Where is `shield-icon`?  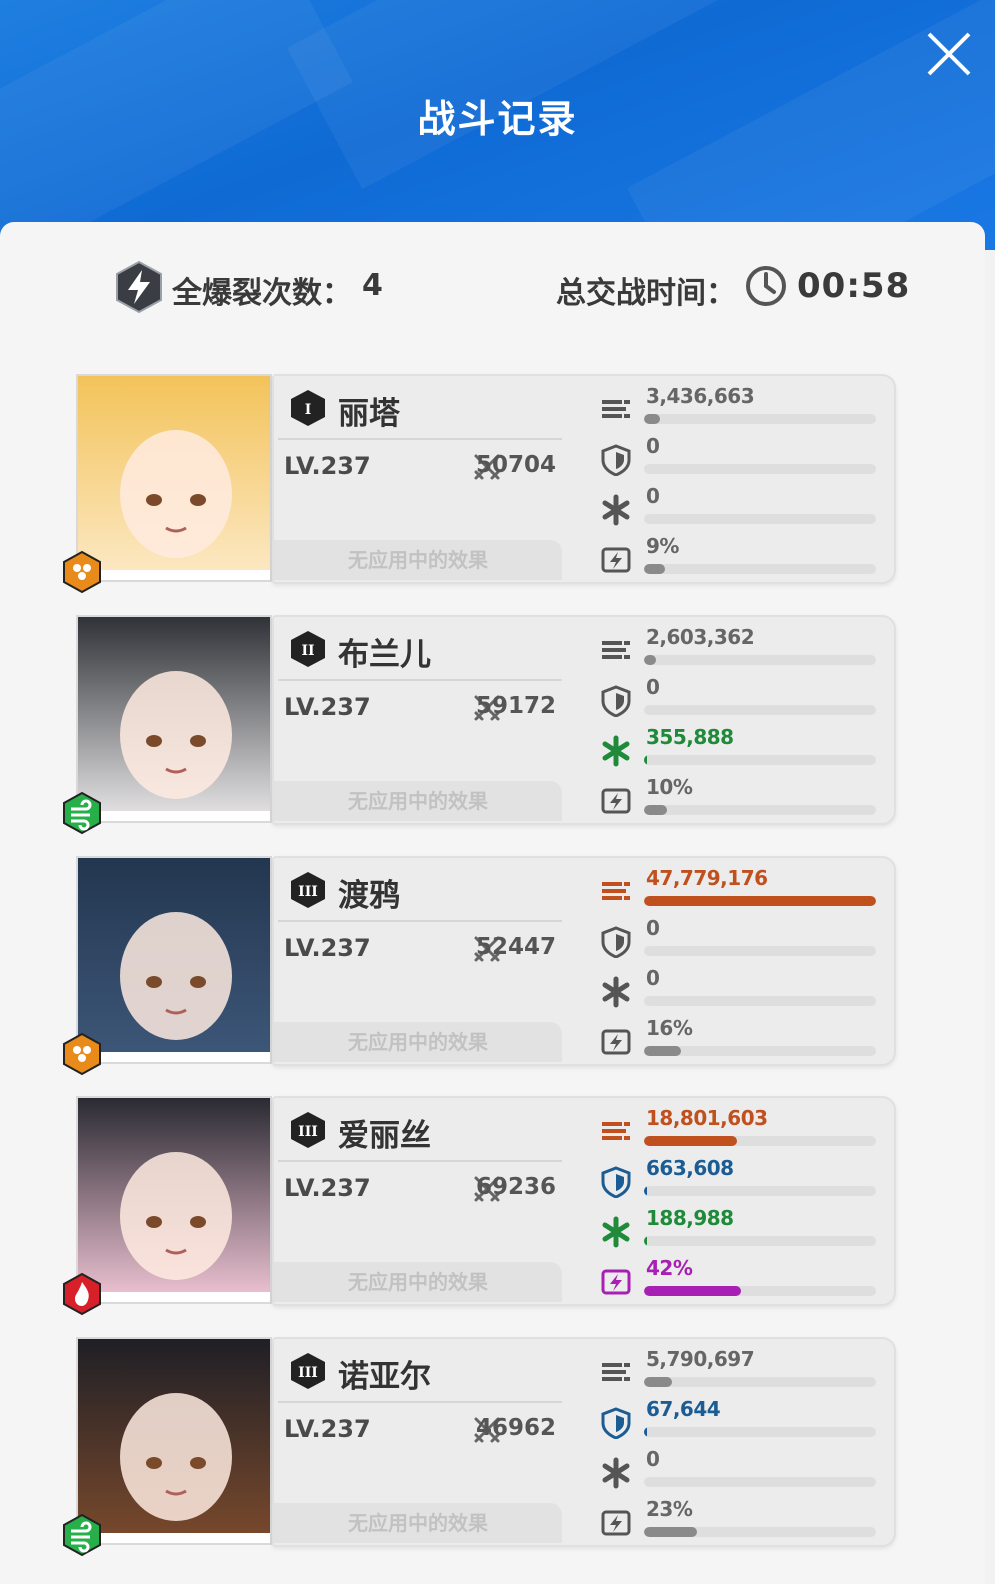 shield-icon is located at coordinates (616, 1182).